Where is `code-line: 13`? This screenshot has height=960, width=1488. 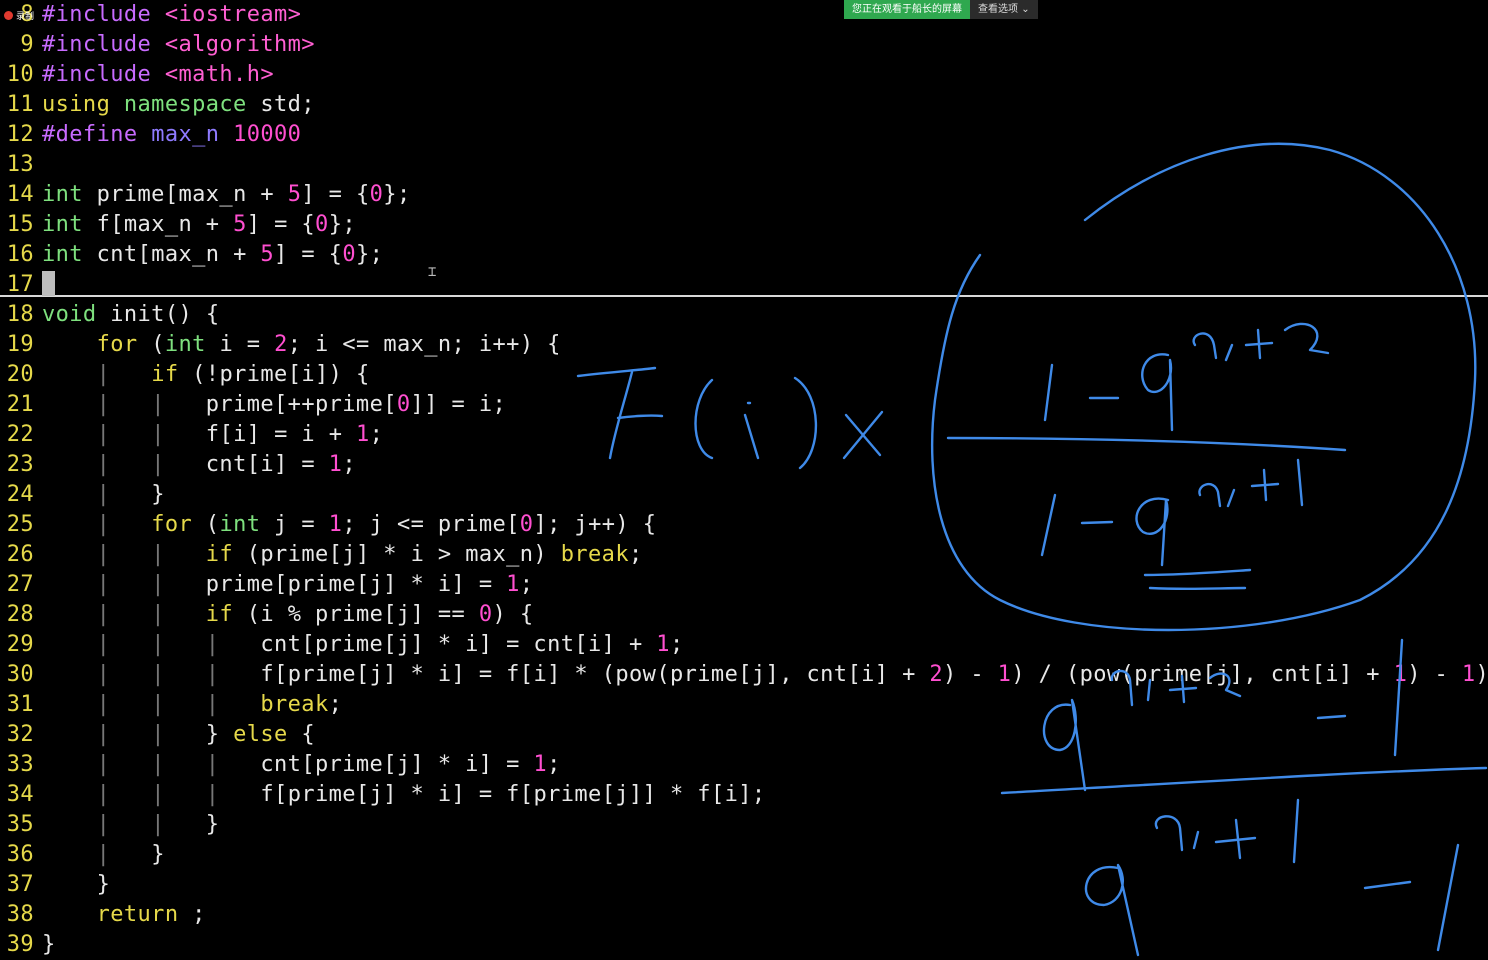 code-line: 13 is located at coordinates (21, 165).